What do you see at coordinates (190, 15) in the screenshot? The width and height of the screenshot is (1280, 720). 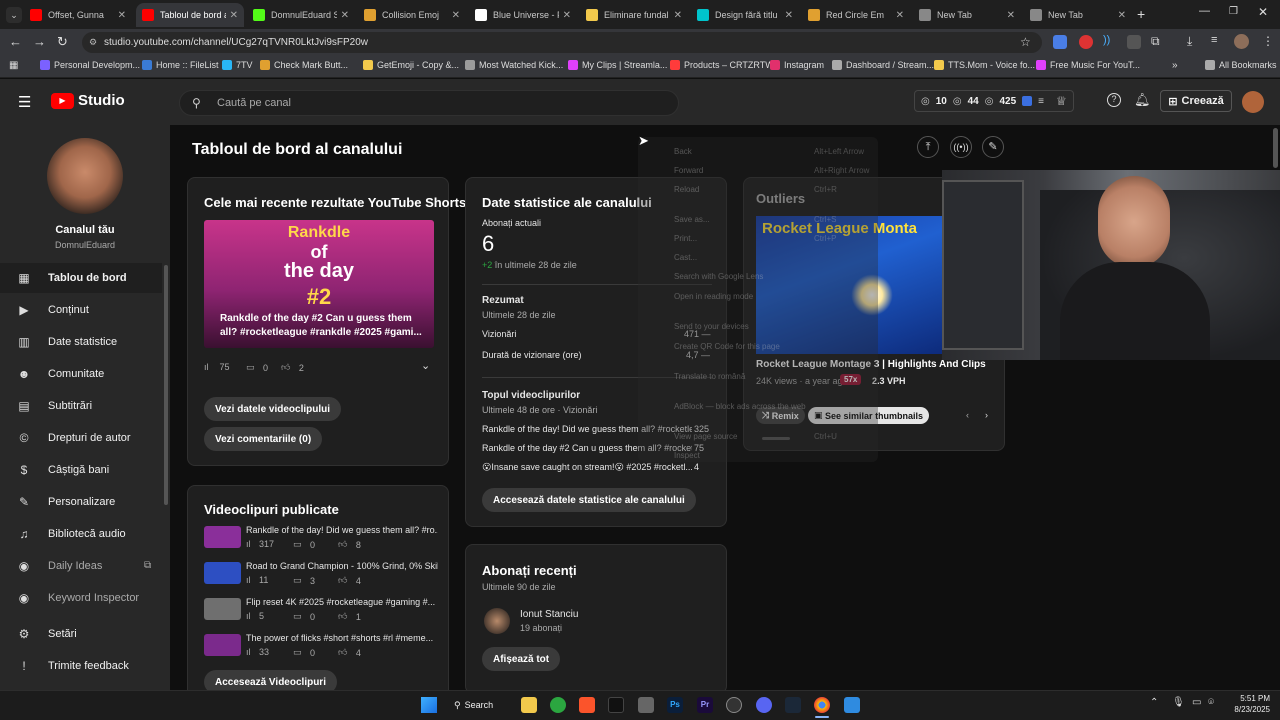 I see `browser-tab: Tabloul de bord al ✕` at bounding box center [190, 15].